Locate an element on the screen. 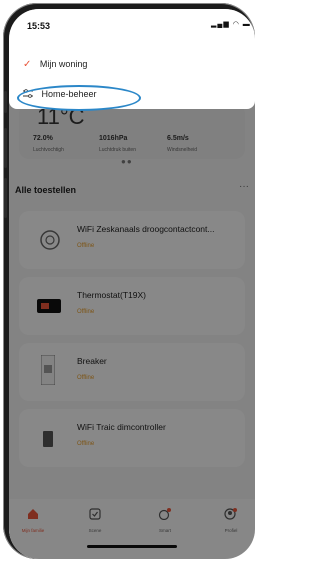  wifi-icon: ◠ is located at coordinates (236, 24).